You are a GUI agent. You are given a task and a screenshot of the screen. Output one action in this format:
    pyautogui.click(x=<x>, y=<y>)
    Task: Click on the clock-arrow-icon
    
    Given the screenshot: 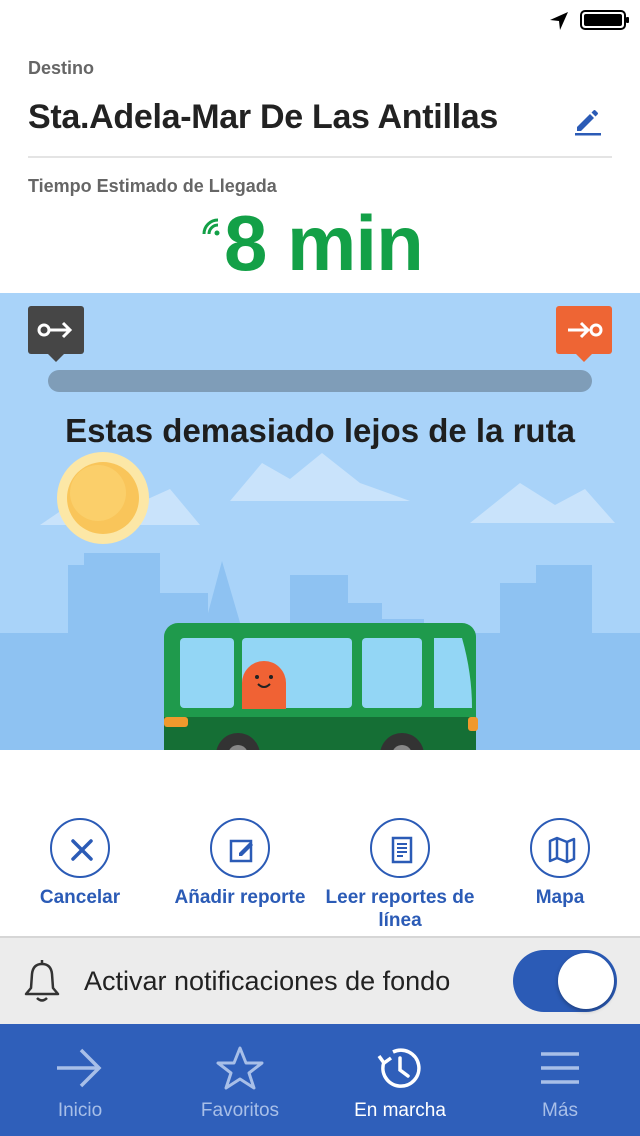 What is the action you would take?
    pyautogui.click(x=399, y=1068)
    